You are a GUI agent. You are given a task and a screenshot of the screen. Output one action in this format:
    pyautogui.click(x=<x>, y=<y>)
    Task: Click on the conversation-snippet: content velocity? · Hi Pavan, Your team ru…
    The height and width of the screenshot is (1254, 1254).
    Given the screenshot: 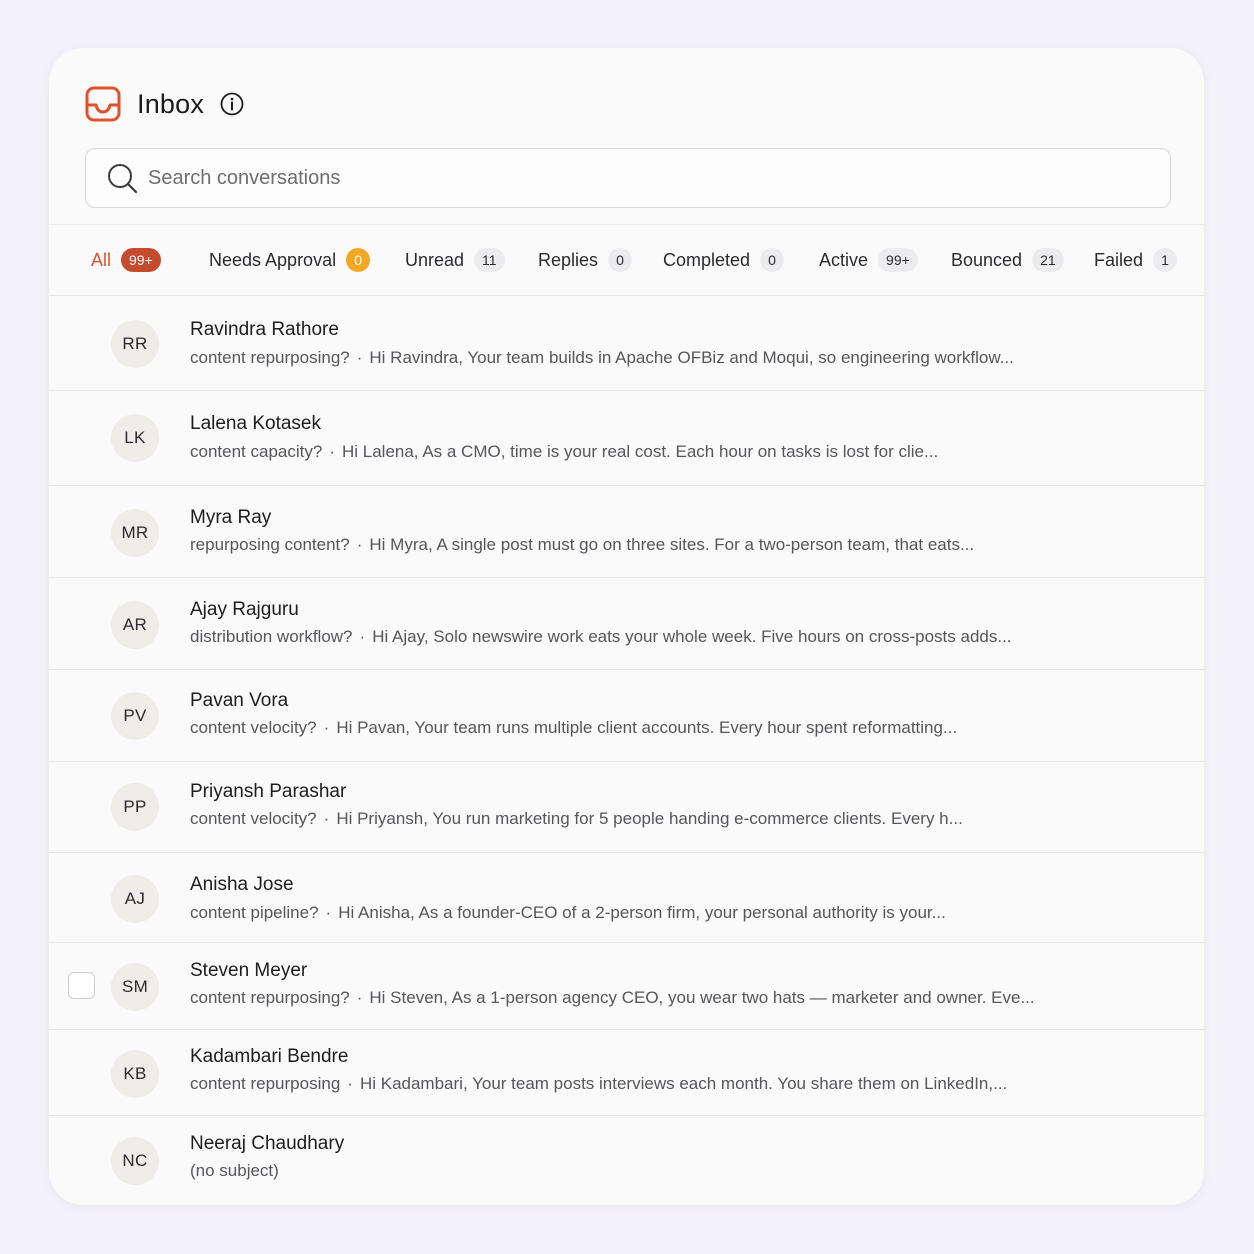 What is the action you would take?
    pyautogui.click(x=573, y=728)
    